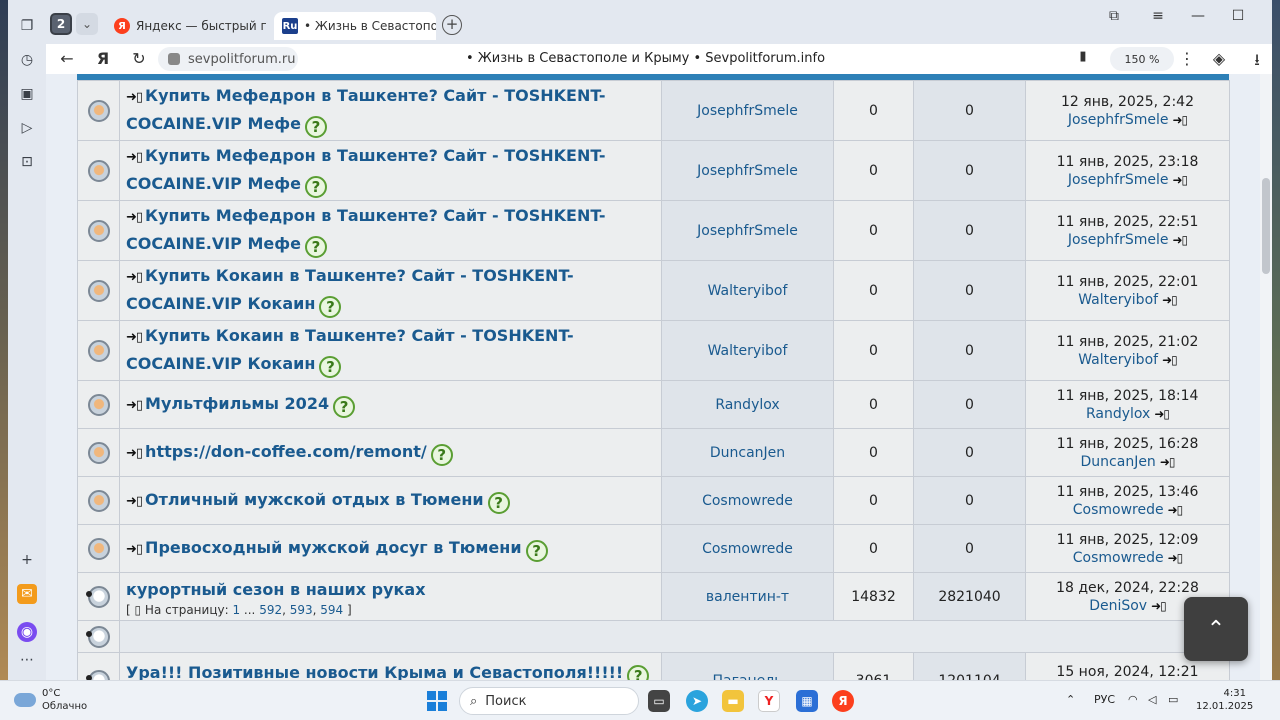 This screenshot has height=720, width=1280. Describe the element at coordinates (355, 26) in the screenshot. I see `tab-sevpolitforum: Ru • Жизнь в Севастополе ✕` at that location.